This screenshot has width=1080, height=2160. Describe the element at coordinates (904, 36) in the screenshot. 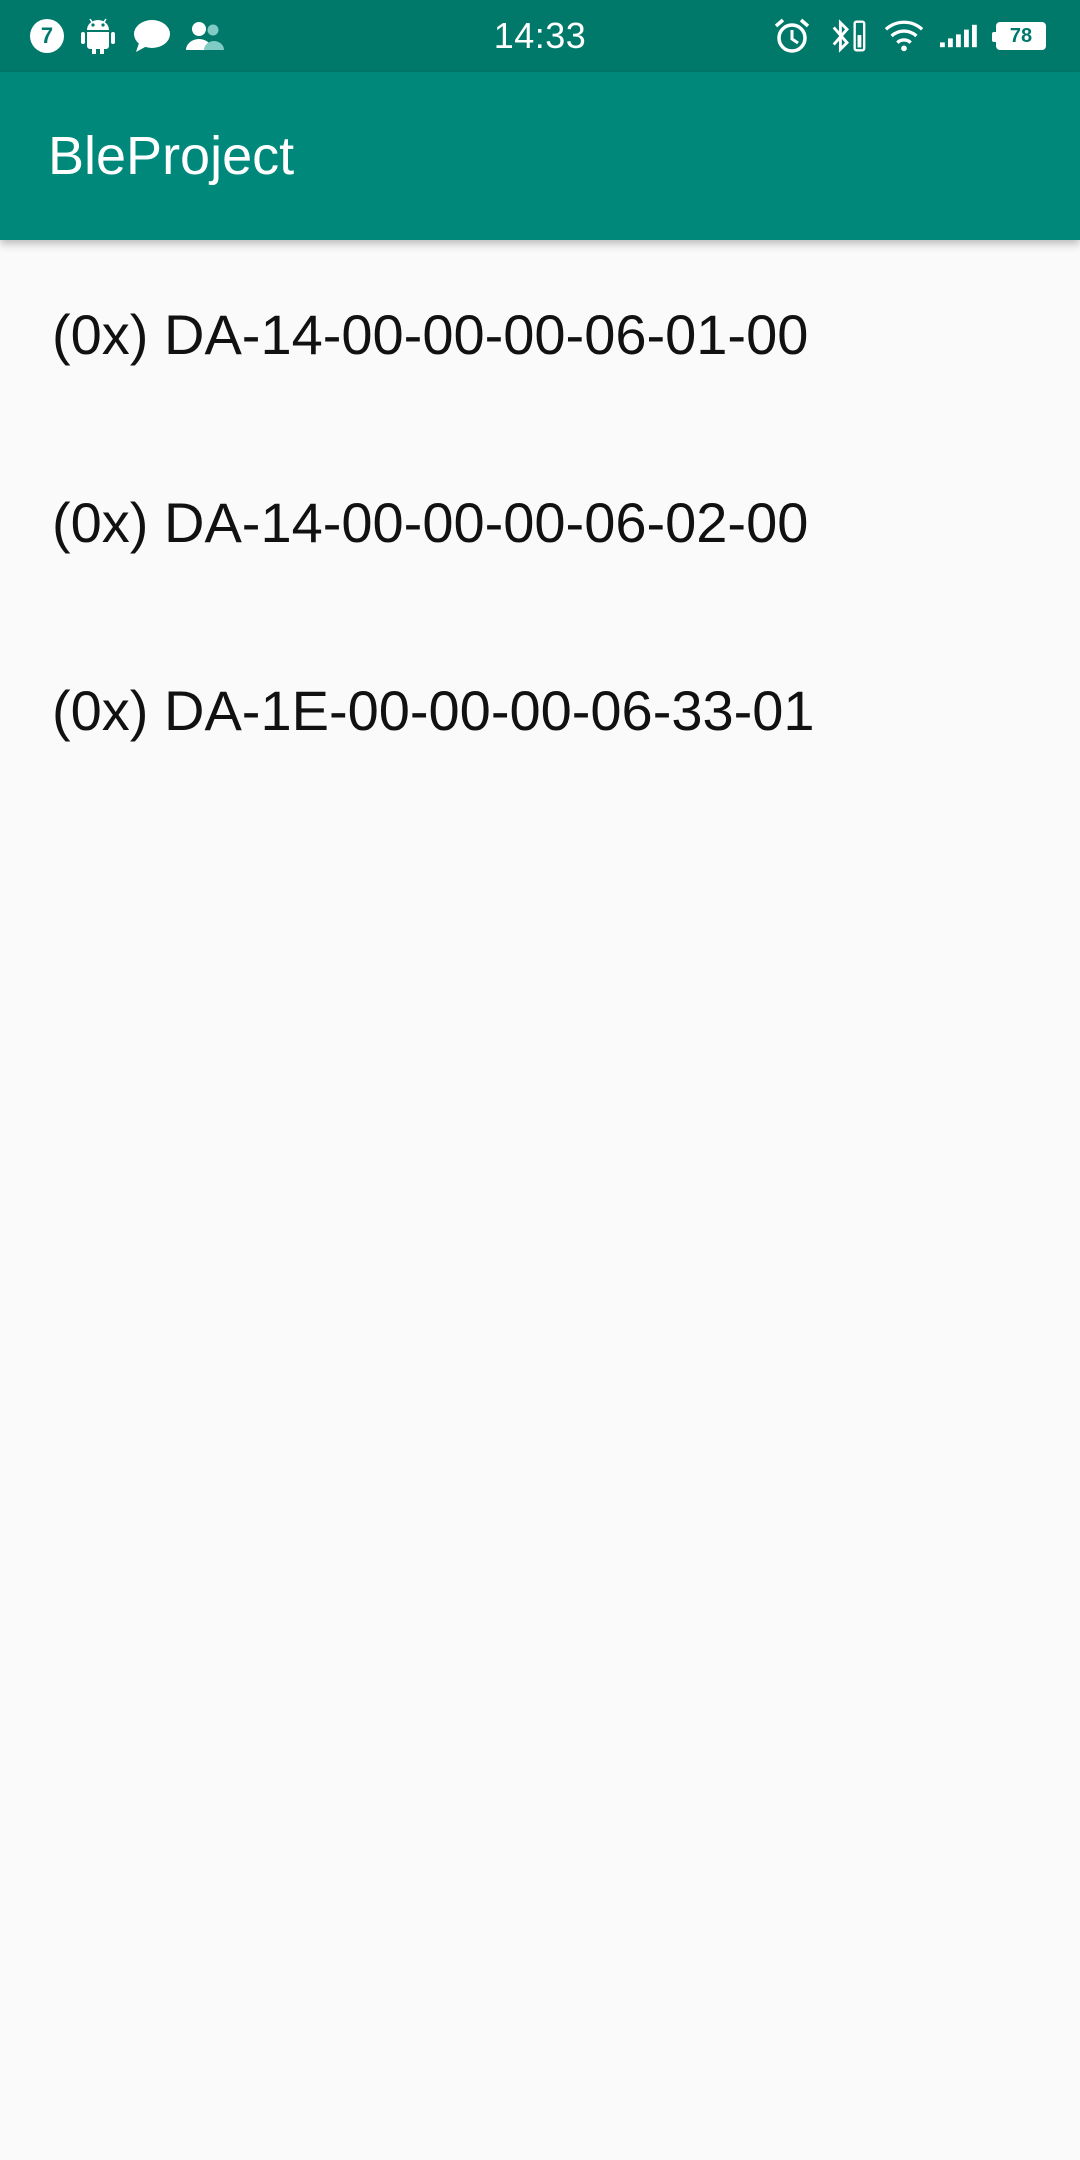

I see `wifi-icon` at that location.